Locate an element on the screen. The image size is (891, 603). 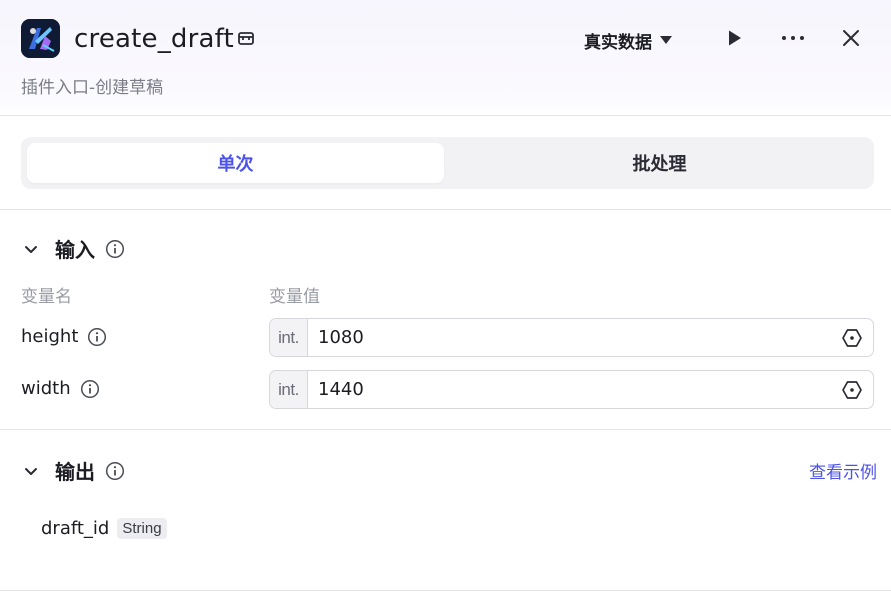
param-label: width is located at coordinates (46, 388).